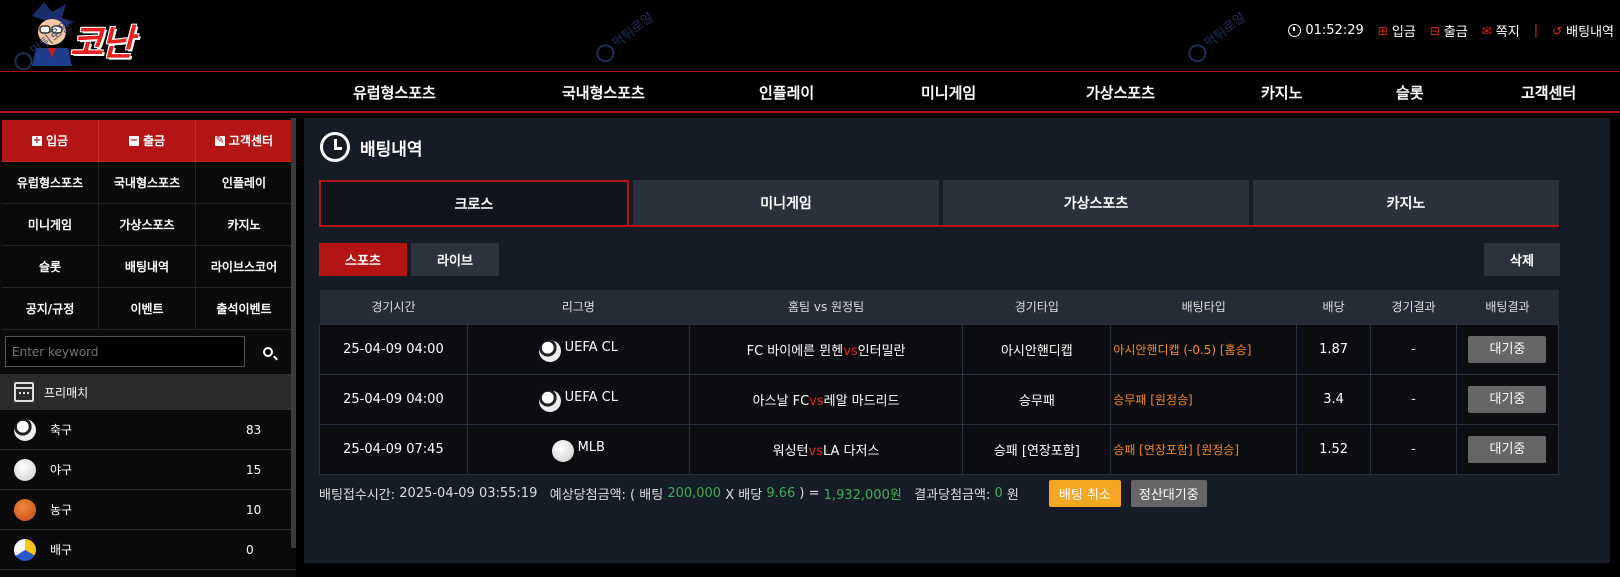  What do you see at coordinates (219, 140) in the screenshot?
I see `edit-icon: ✎` at bounding box center [219, 140].